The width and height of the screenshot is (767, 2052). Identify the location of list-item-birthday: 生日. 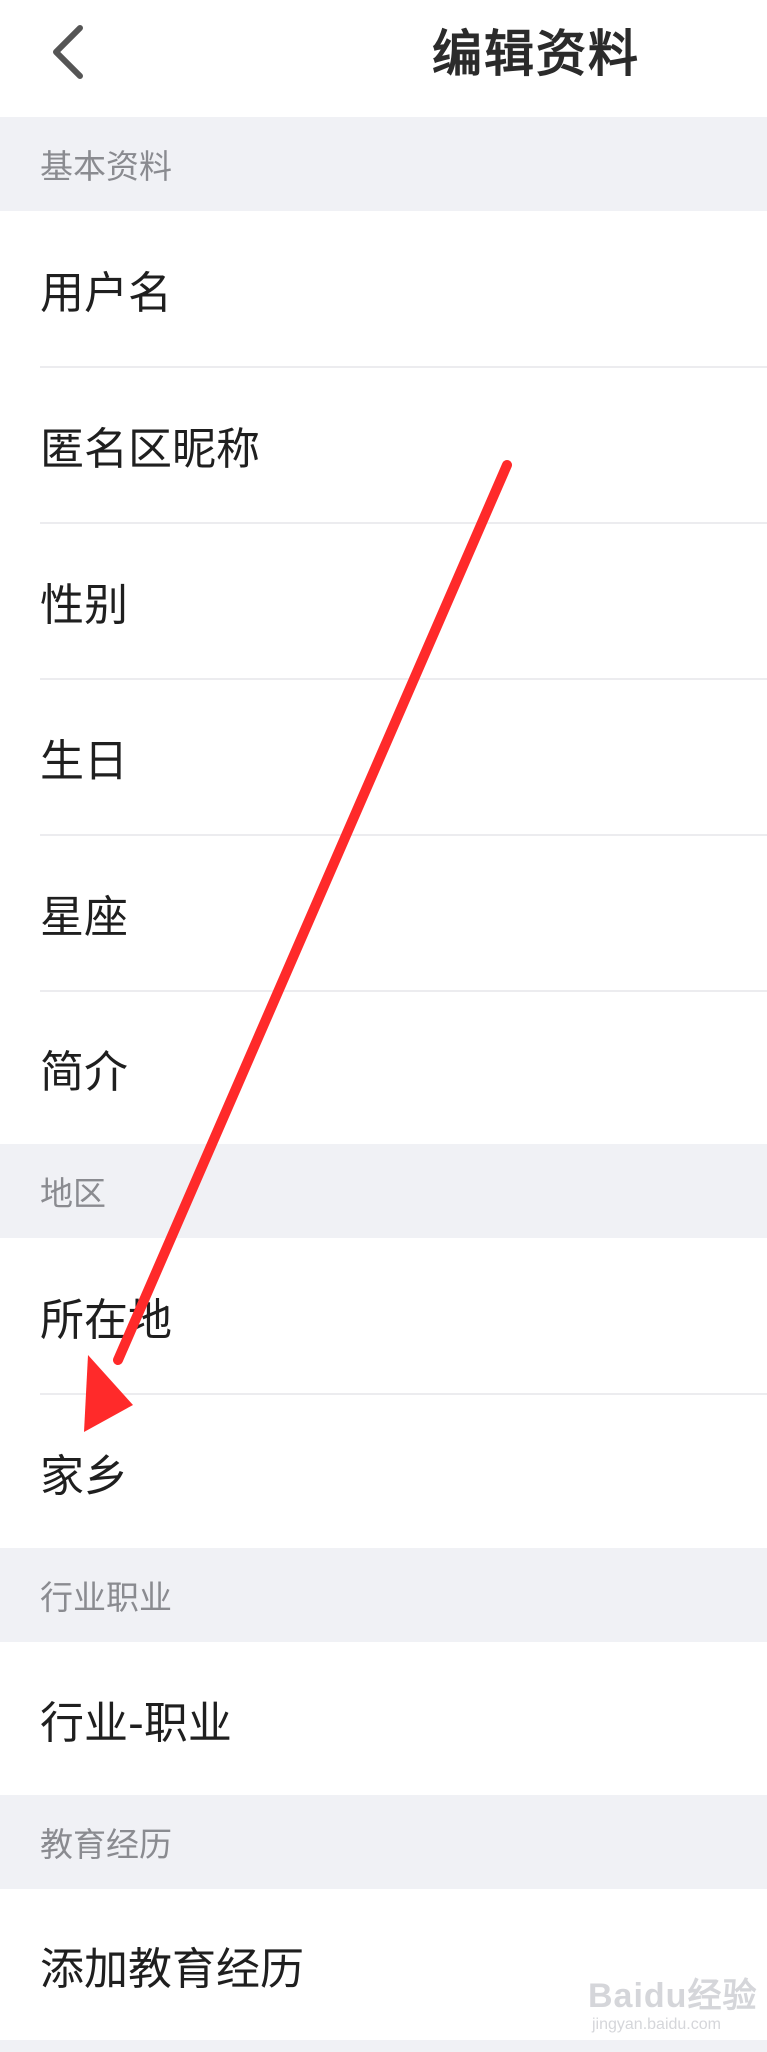
(383, 757).